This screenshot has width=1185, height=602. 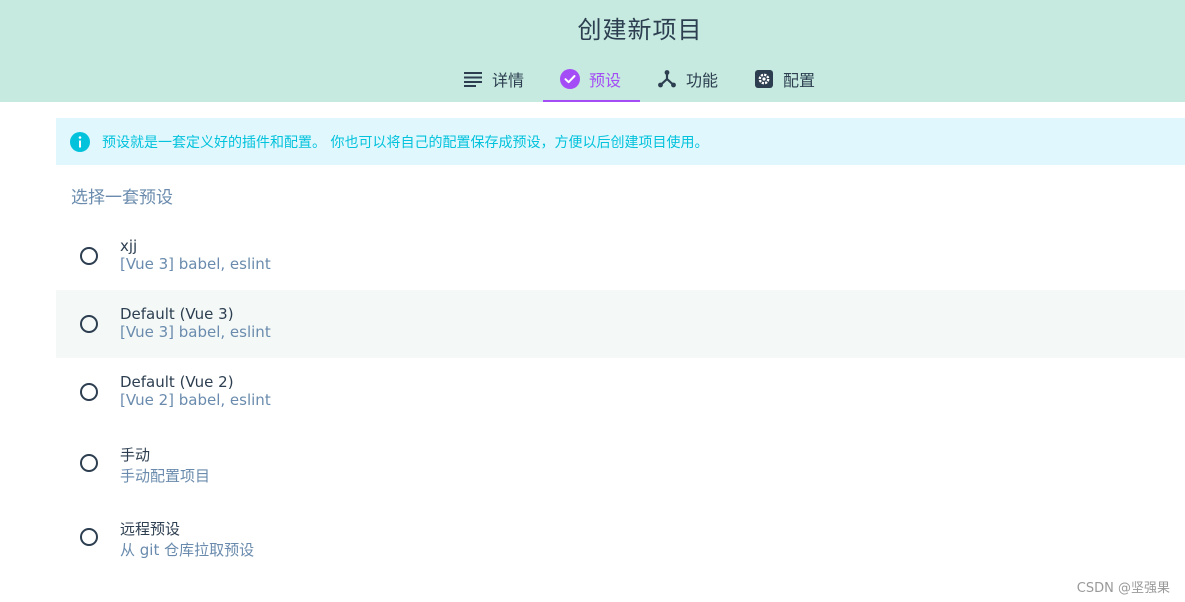 I want to click on tab-presets: 预设, so click(x=592, y=80).